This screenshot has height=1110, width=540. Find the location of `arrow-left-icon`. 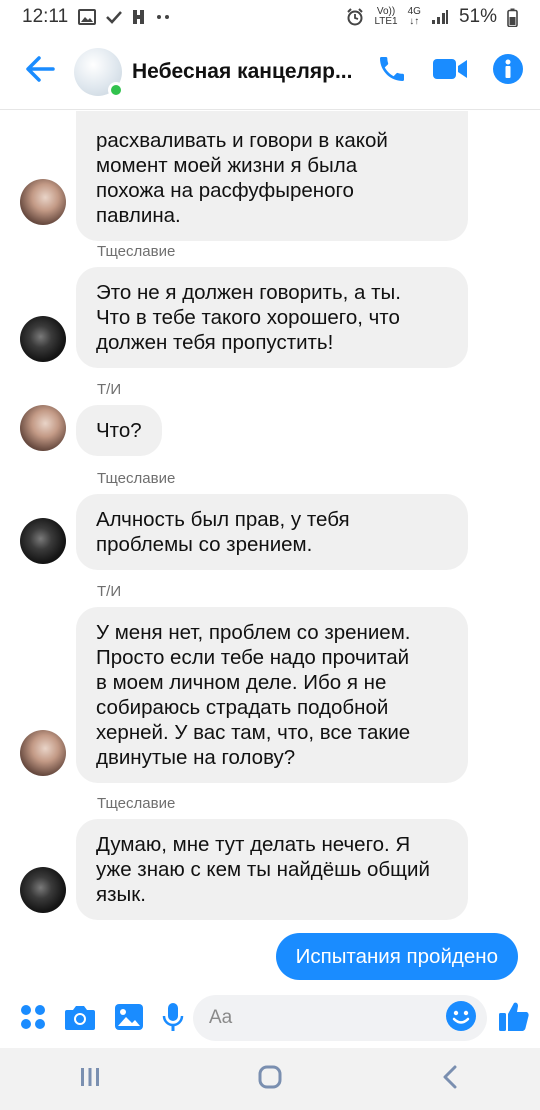

arrow-left-icon is located at coordinates (40, 71).